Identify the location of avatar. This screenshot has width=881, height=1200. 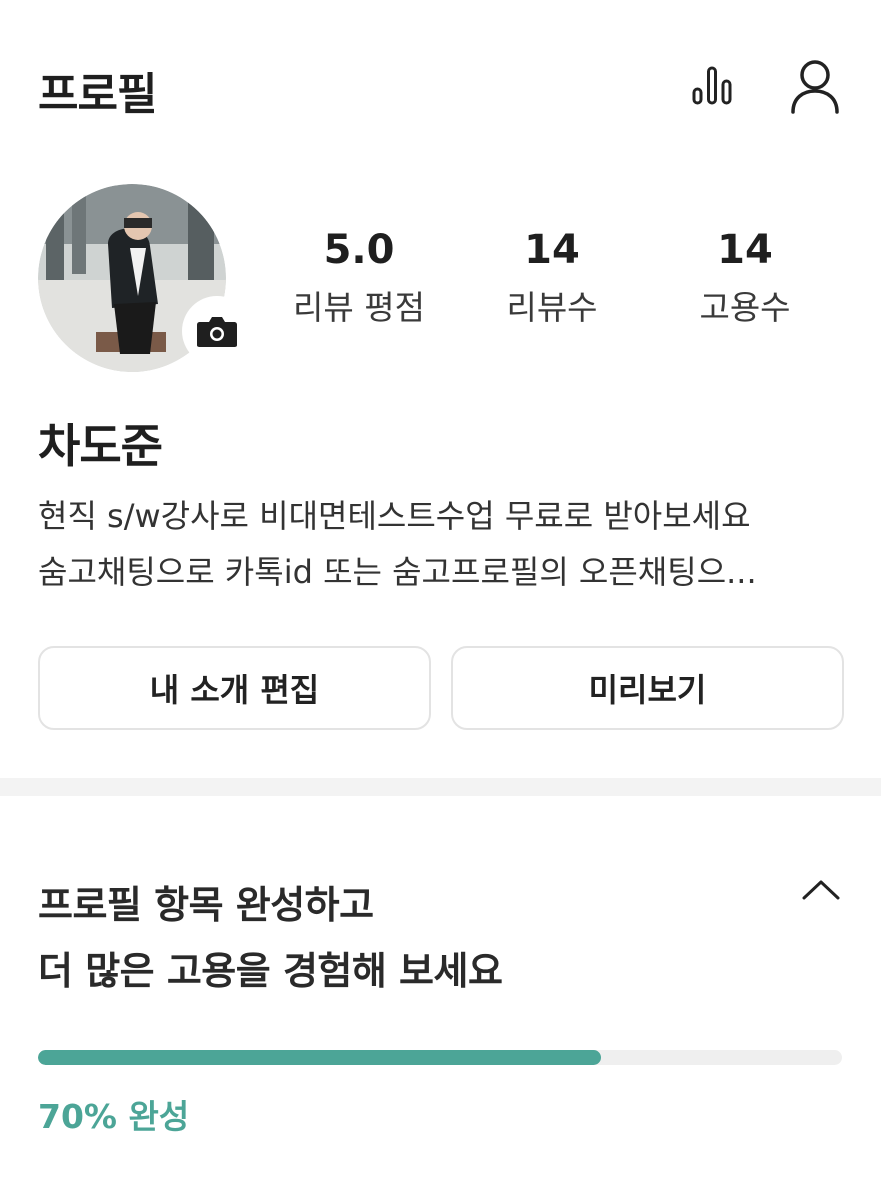
(145, 278).